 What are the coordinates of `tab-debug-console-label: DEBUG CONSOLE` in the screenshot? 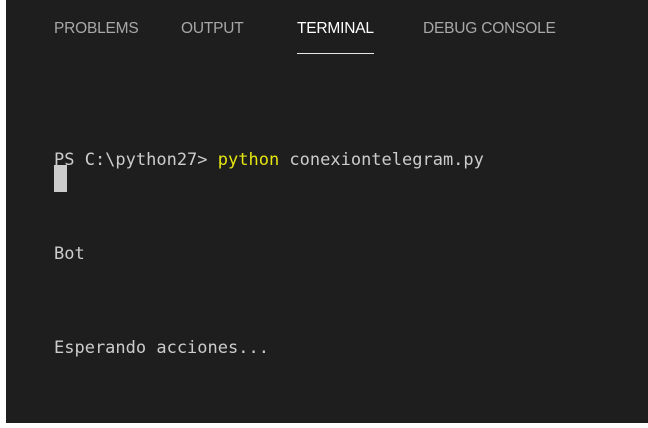 It's located at (489, 28).